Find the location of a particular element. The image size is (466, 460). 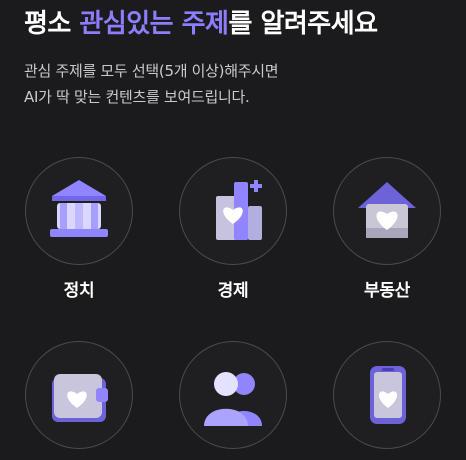

topic-society is located at coordinates (233, 400).